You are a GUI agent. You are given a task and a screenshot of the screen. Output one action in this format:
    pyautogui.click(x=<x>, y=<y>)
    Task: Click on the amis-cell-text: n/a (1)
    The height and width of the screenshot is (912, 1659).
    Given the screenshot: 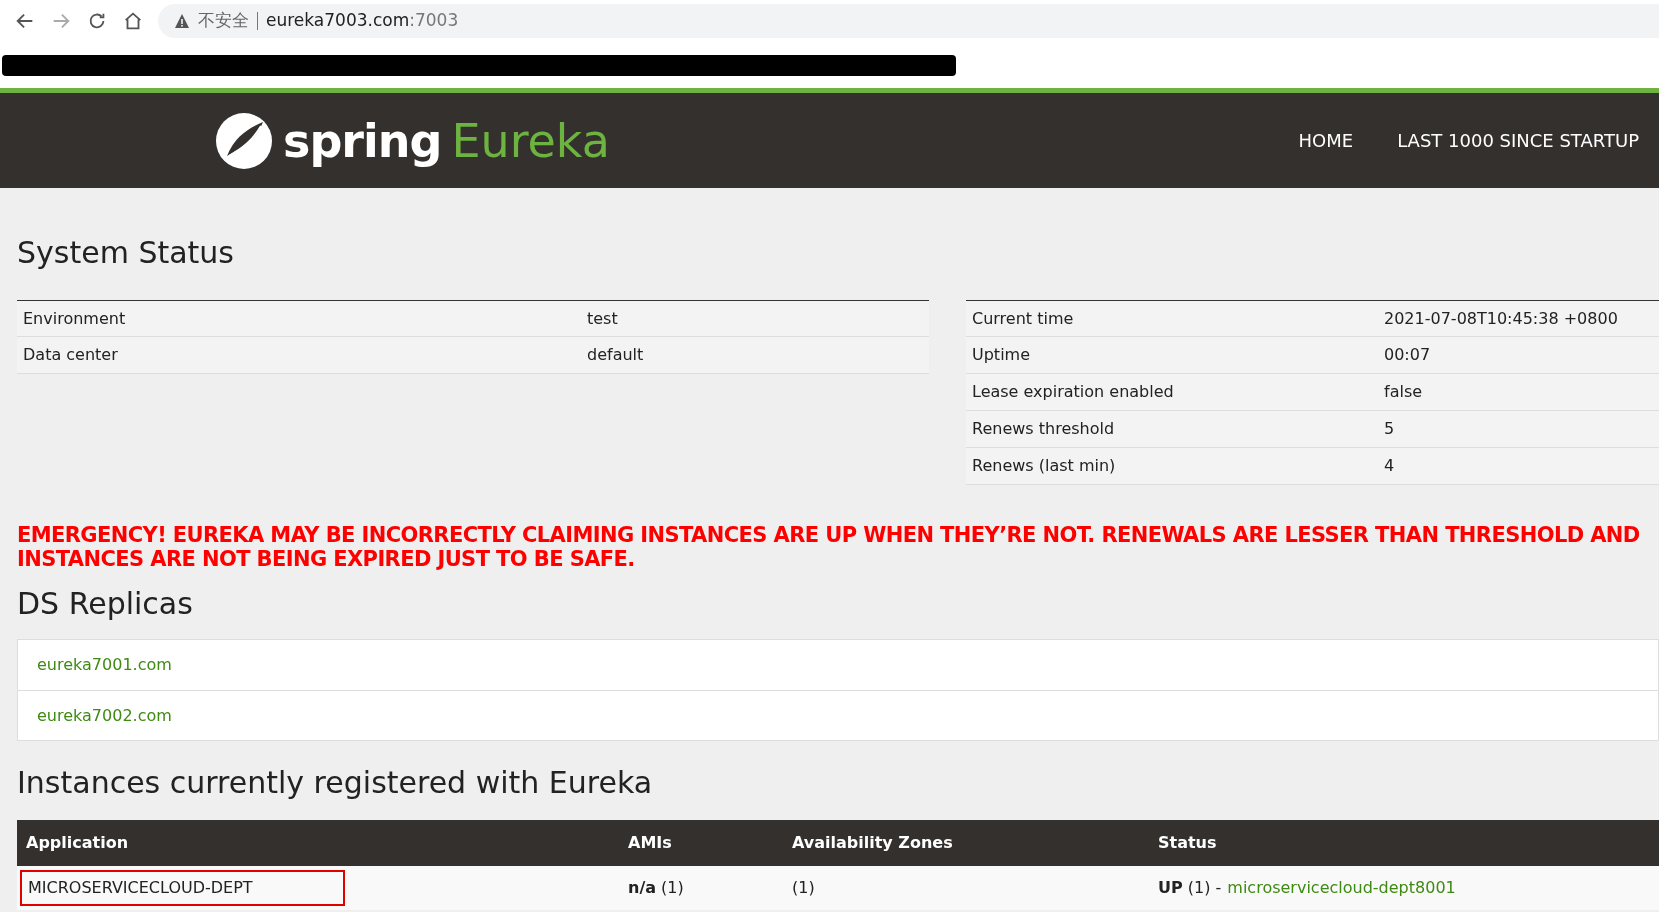 What is the action you would take?
    pyautogui.click(x=656, y=888)
    